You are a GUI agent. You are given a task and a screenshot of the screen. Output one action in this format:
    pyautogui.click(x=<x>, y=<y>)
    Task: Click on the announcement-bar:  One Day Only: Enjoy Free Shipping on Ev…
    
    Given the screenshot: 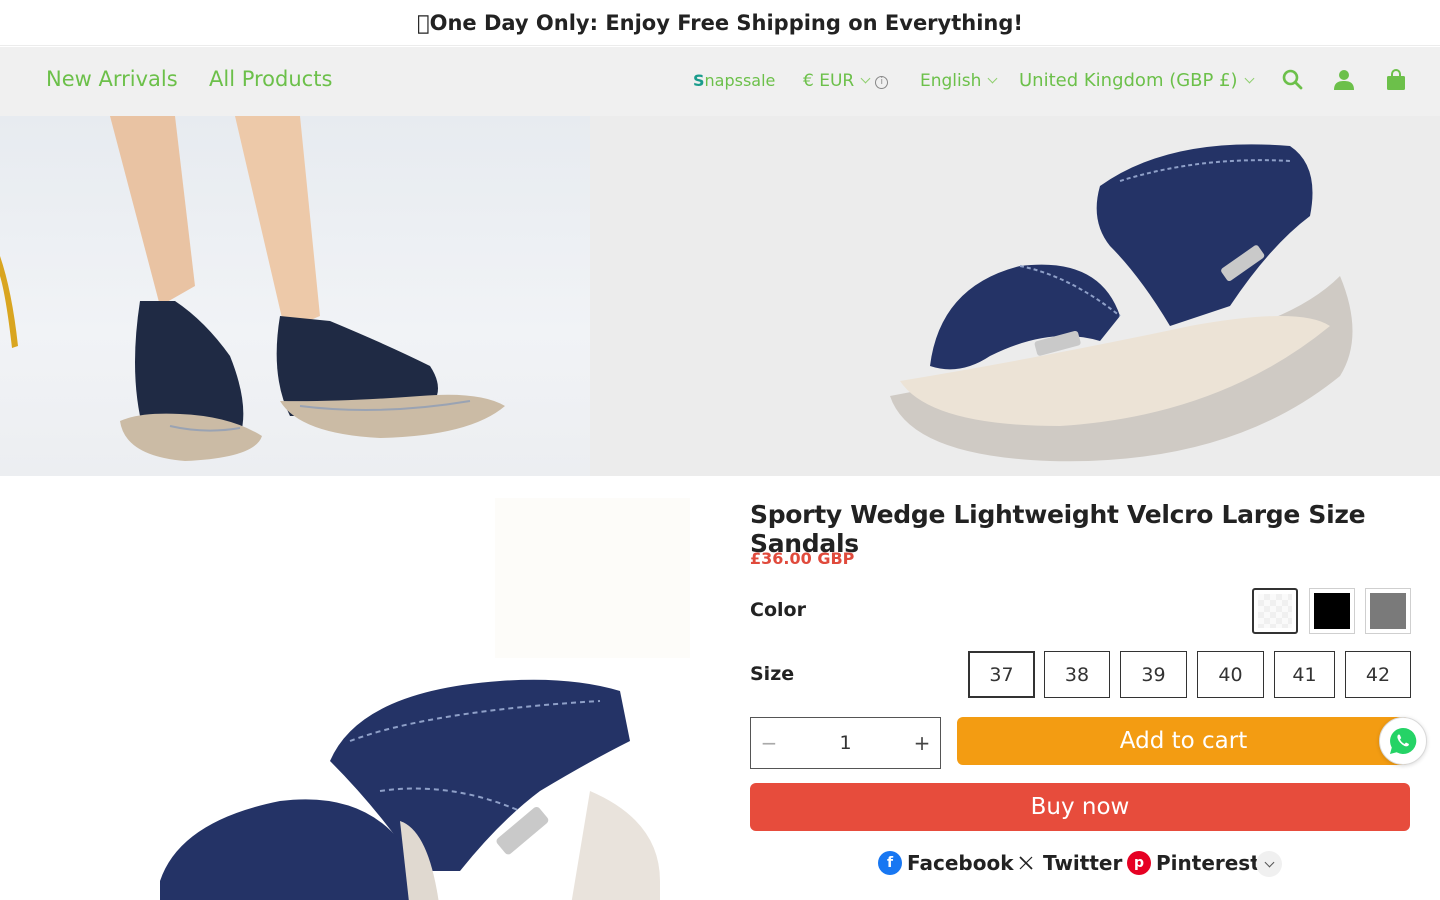 What is the action you would take?
    pyautogui.click(x=720, y=23)
    